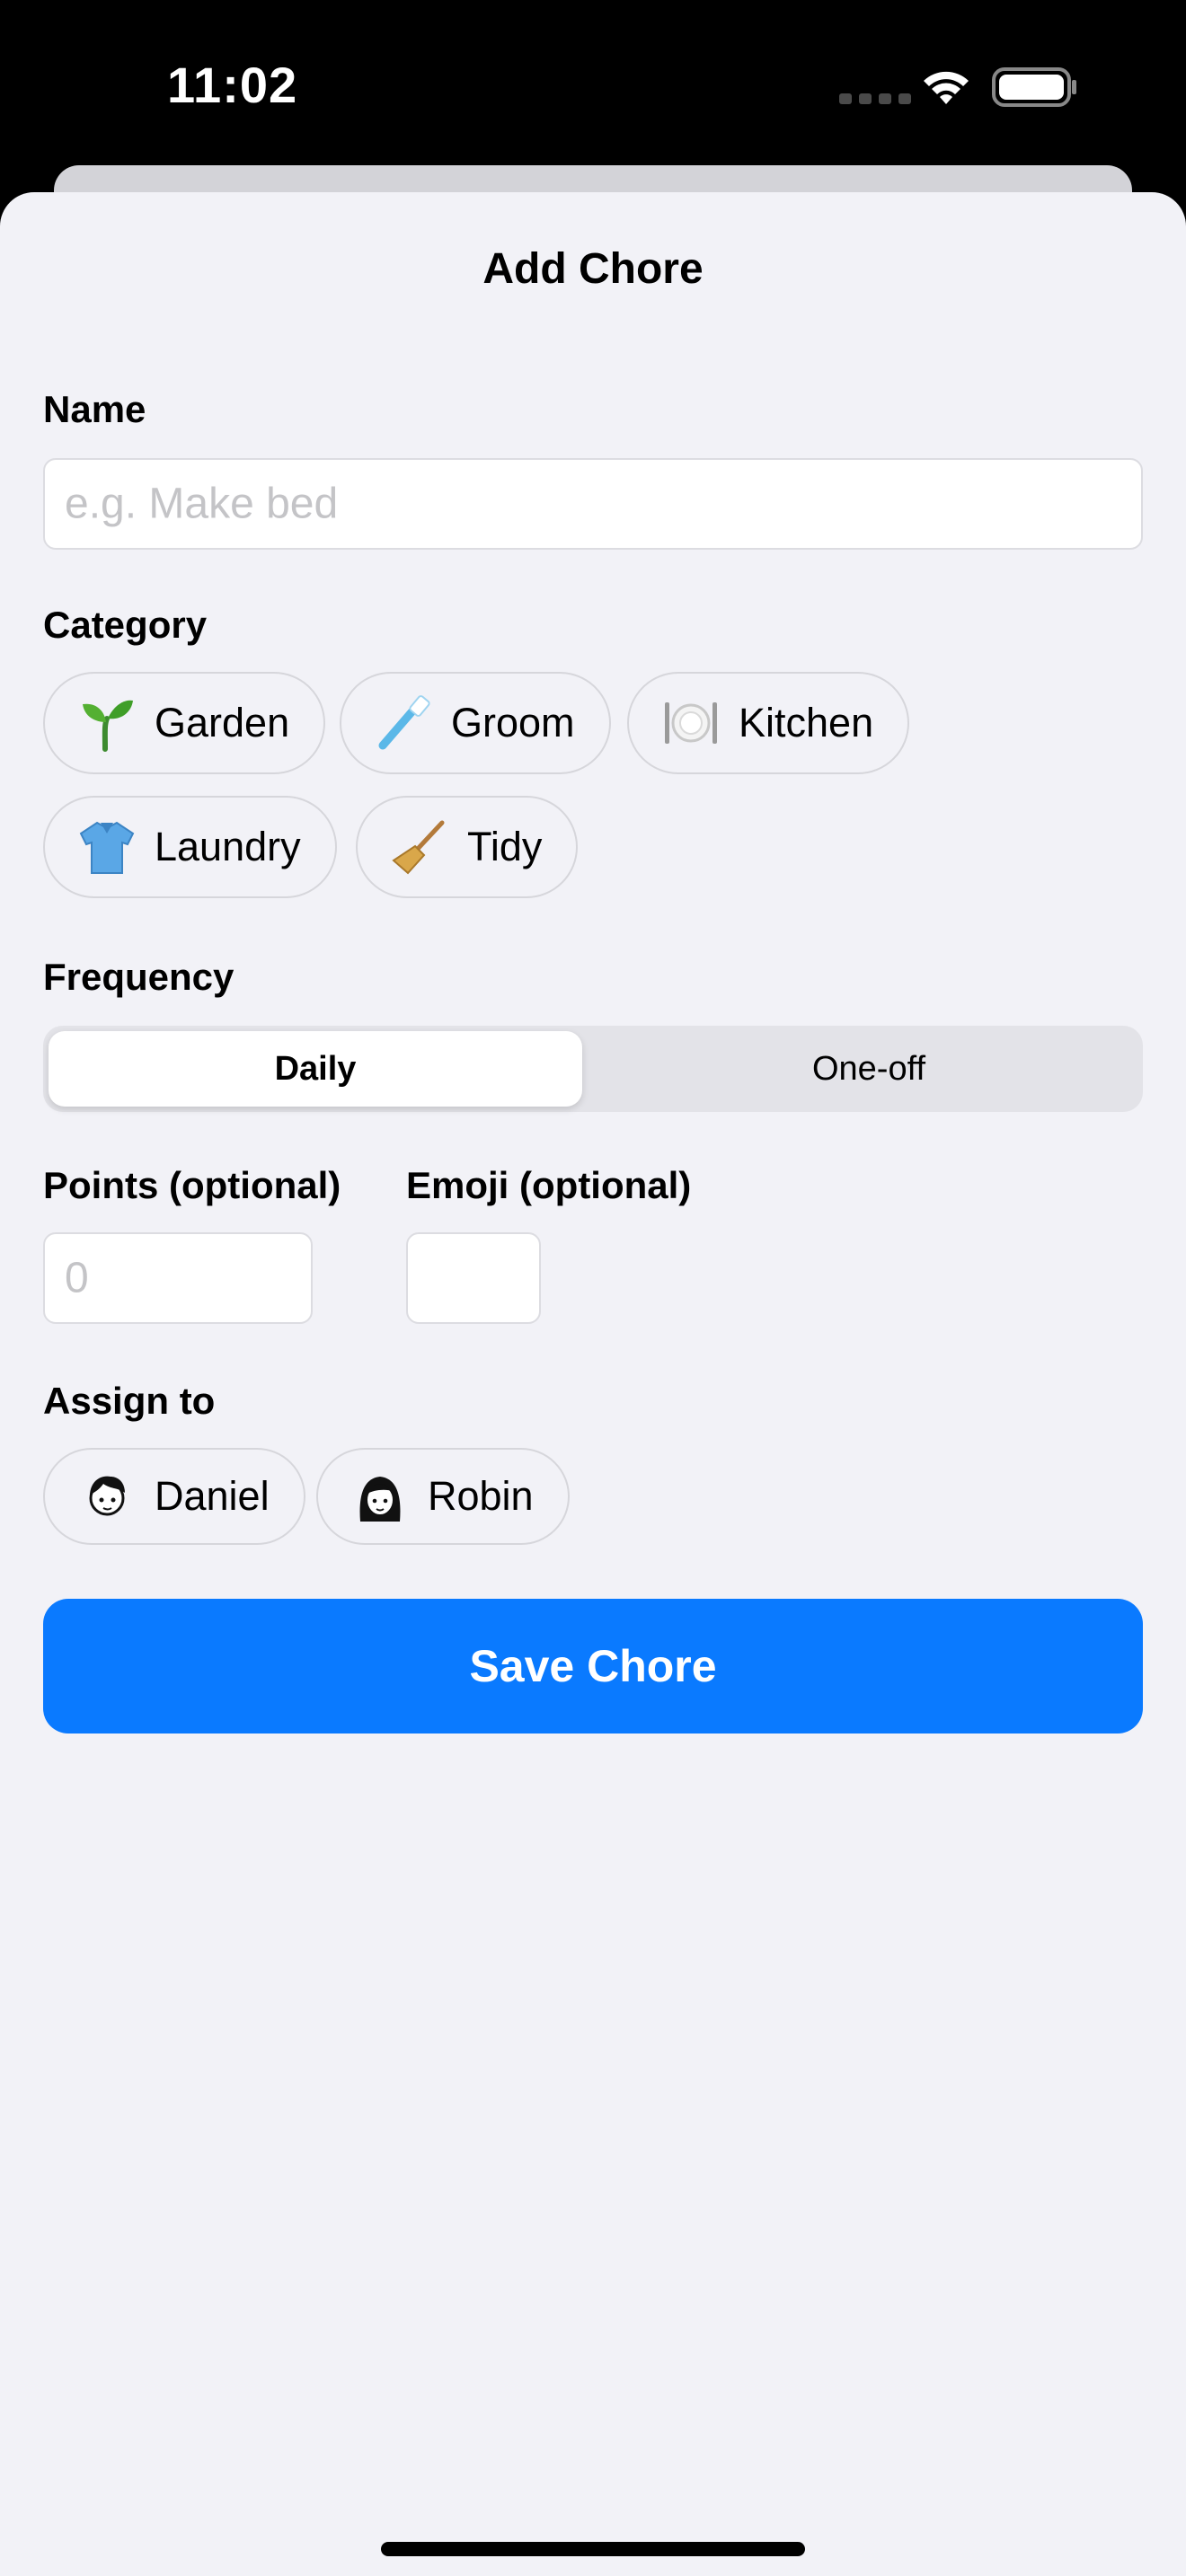 The width and height of the screenshot is (1186, 2576). What do you see at coordinates (481, 1496) in the screenshot?
I see `assignee-name-robin: Robin` at bounding box center [481, 1496].